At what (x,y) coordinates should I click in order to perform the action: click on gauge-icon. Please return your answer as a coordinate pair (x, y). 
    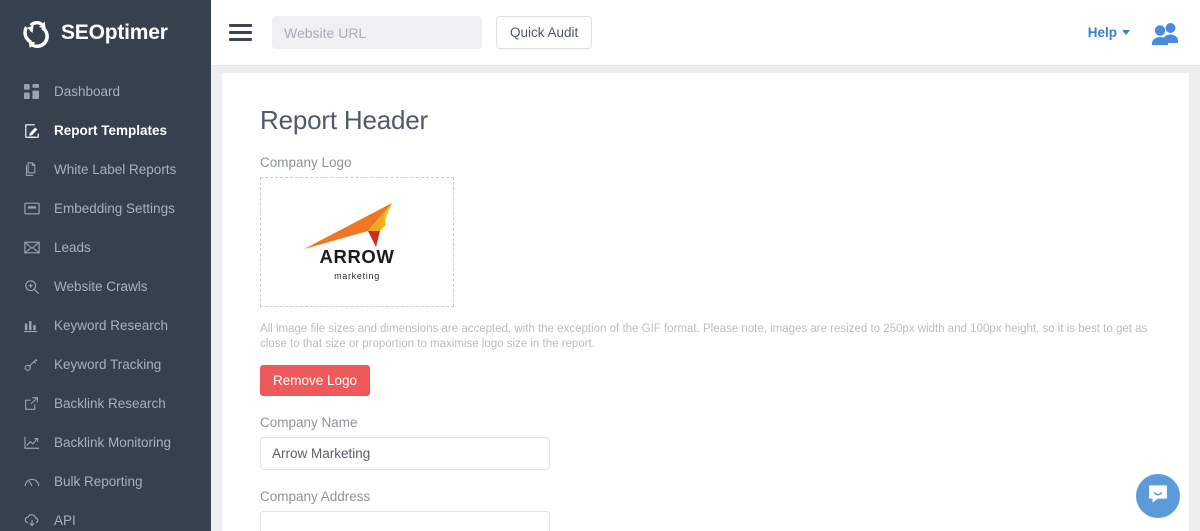
    Looking at the image, I should click on (31, 481).